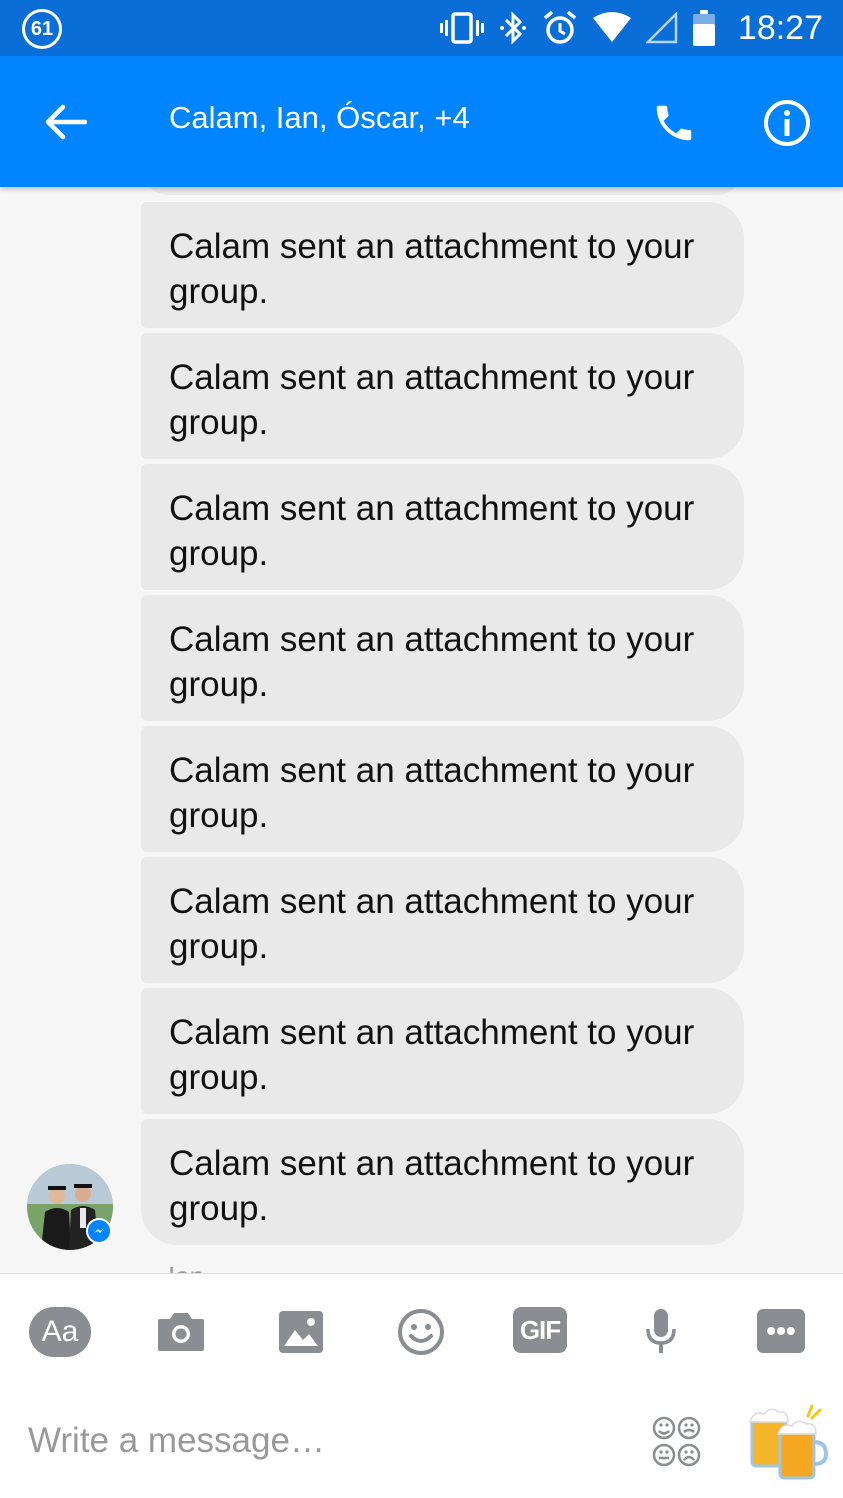 The width and height of the screenshot is (843, 1498). Describe the element at coordinates (186, 1267) in the screenshot. I see `next-sender-name: Ian` at that location.